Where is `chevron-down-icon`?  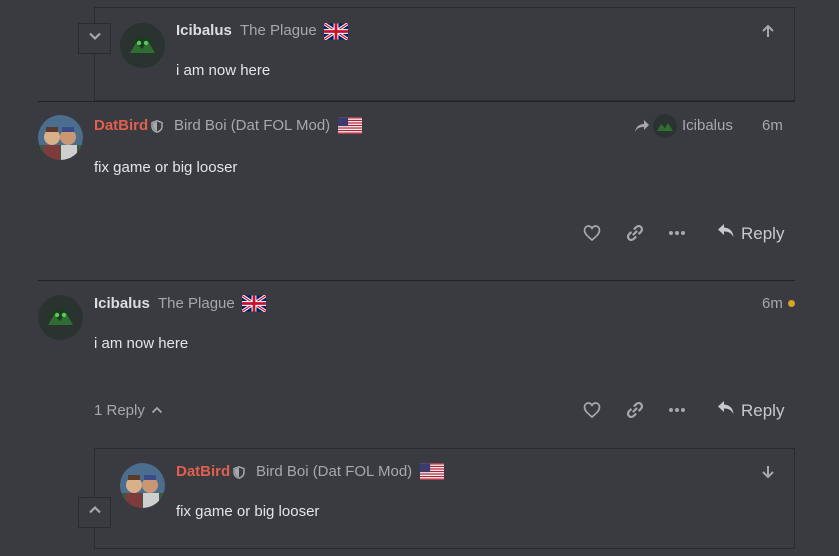 chevron-down-icon is located at coordinates (95, 38).